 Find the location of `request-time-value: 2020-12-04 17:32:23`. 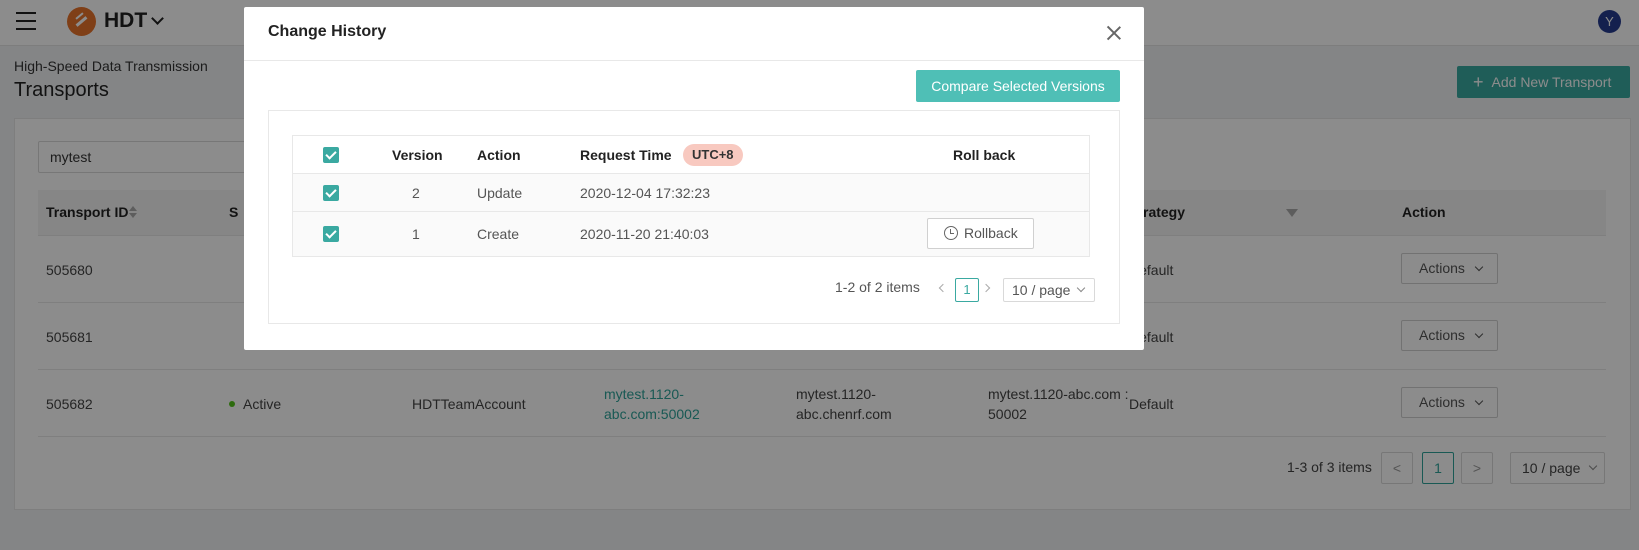

request-time-value: 2020-12-04 17:32:23 is located at coordinates (645, 193).